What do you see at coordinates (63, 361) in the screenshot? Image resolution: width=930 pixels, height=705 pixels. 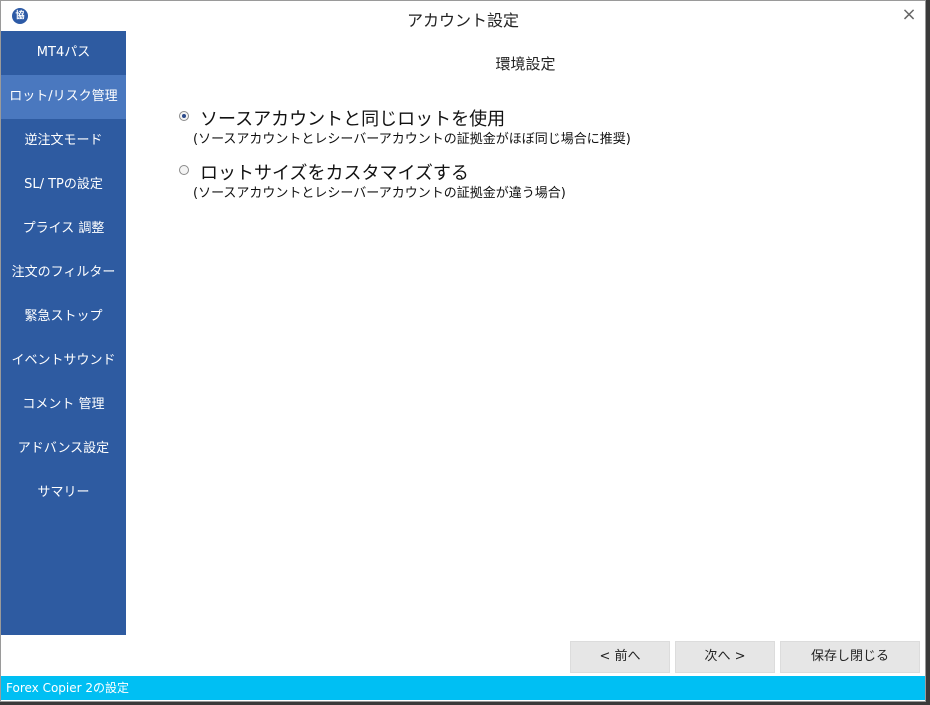 I see `sidebar-item-event-sound: イベントサウンド` at bounding box center [63, 361].